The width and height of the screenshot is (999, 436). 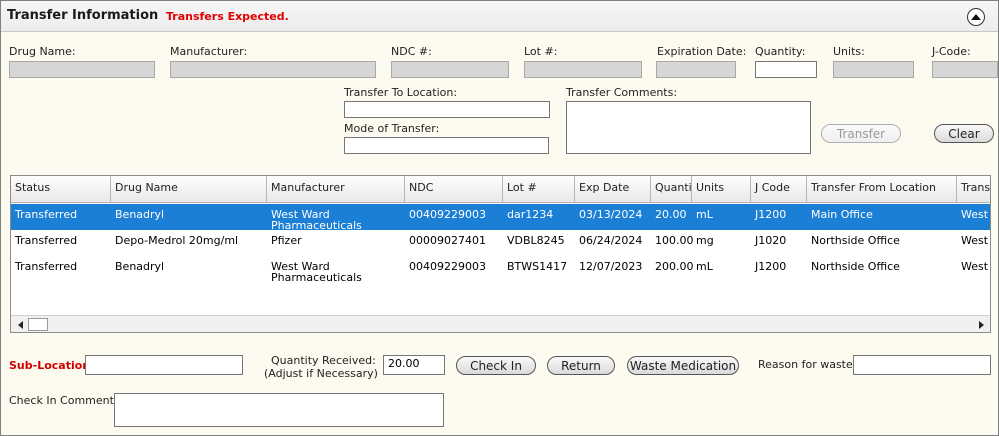 What do you see at coordinates (807, 364) in the screenshot?
I see `reason-for-waste-label: Reason for waste:` at bounding box center [807, 364].